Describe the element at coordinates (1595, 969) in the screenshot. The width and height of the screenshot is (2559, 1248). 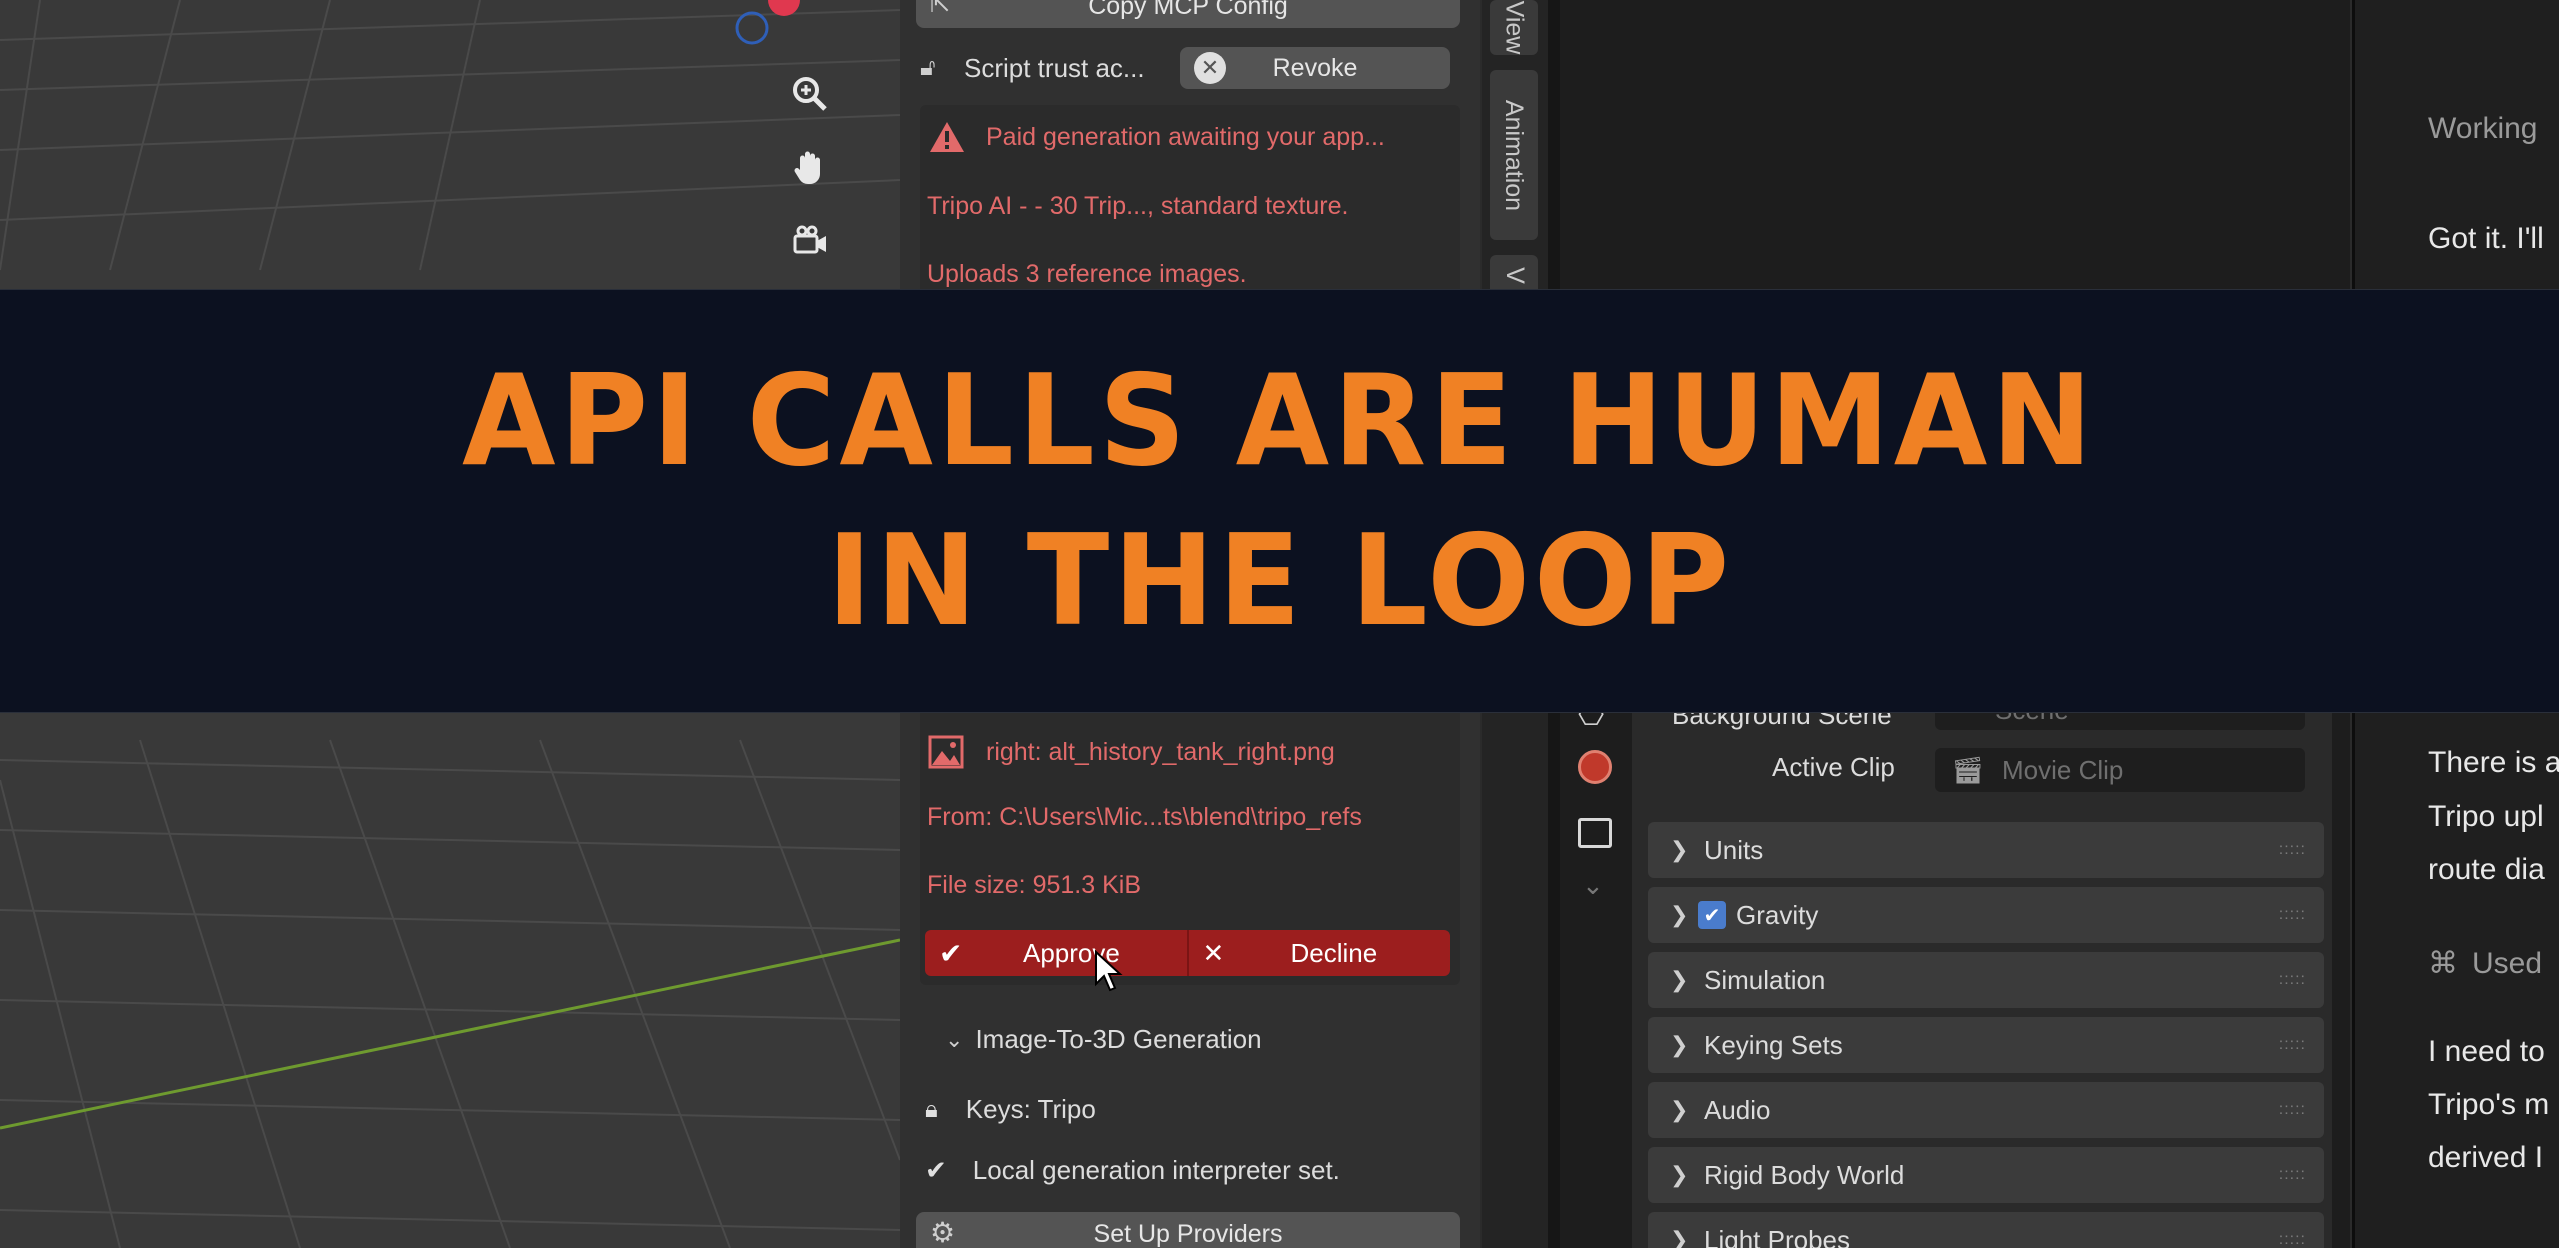
I see `properties-tab-column: ⎔ ⌄` at that location.